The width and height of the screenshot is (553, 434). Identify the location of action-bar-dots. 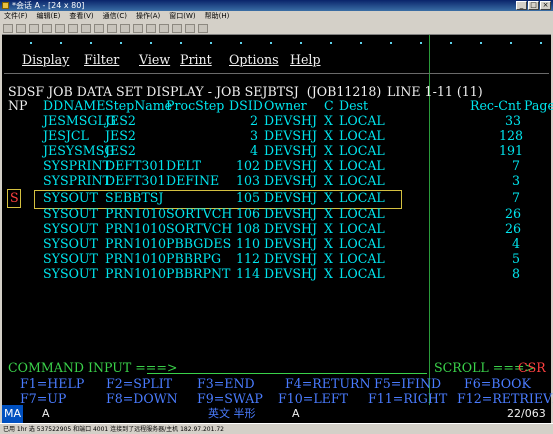
(276, 44).